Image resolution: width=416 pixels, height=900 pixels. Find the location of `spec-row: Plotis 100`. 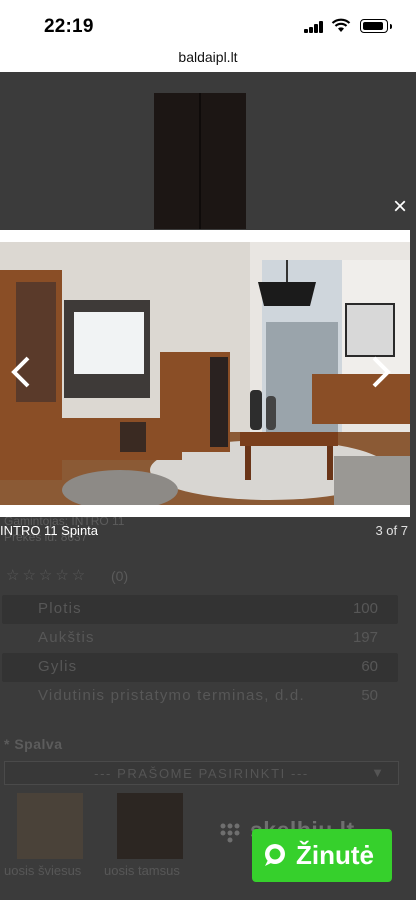

spec-row: Plotis 100 is located at coordinates (200, 609).